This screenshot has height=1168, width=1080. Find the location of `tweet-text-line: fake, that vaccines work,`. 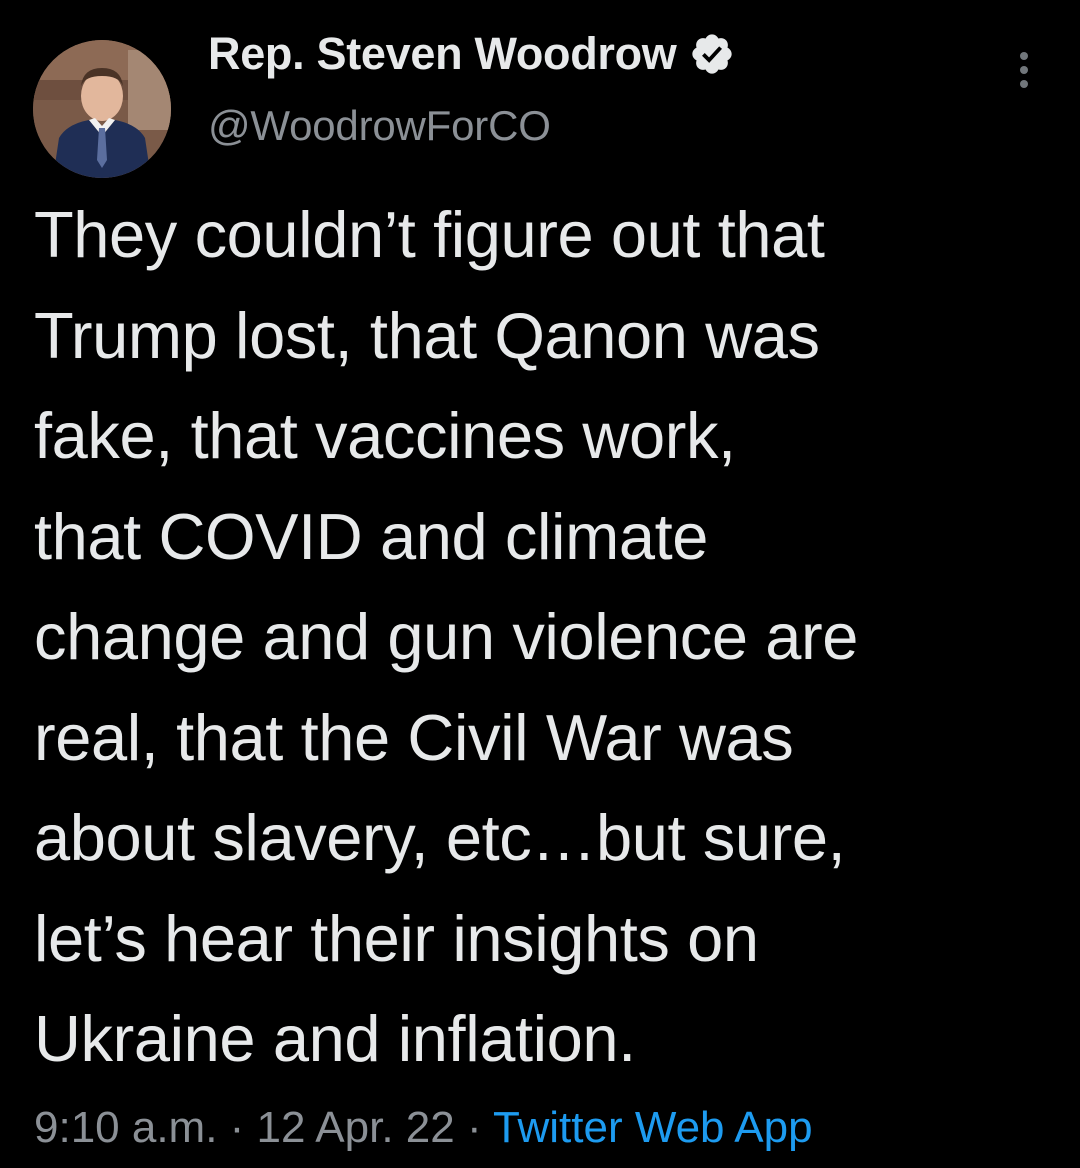

tweet-text-line: fake, that vaccines work, is located at coordinates (385, 435).